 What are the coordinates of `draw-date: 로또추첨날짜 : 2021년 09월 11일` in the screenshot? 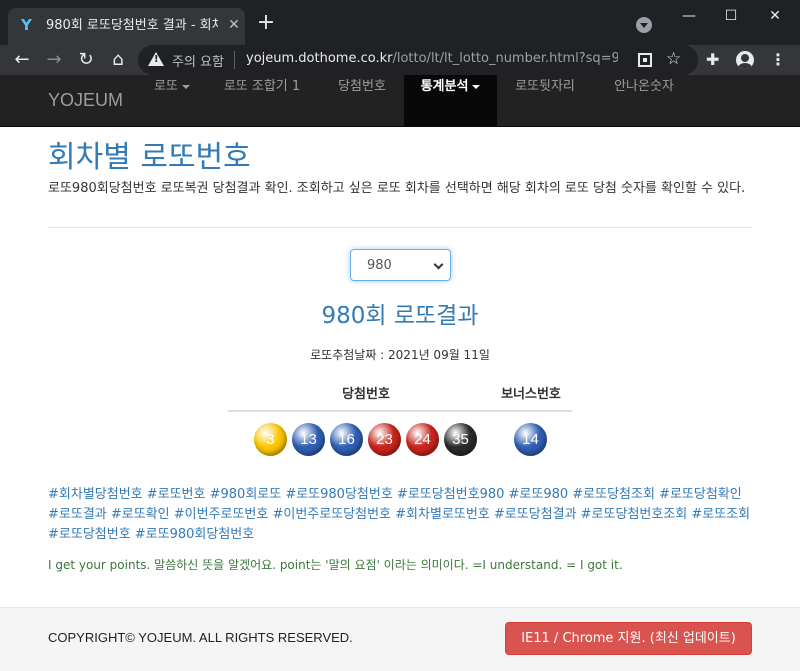 It's located at (400, 355).